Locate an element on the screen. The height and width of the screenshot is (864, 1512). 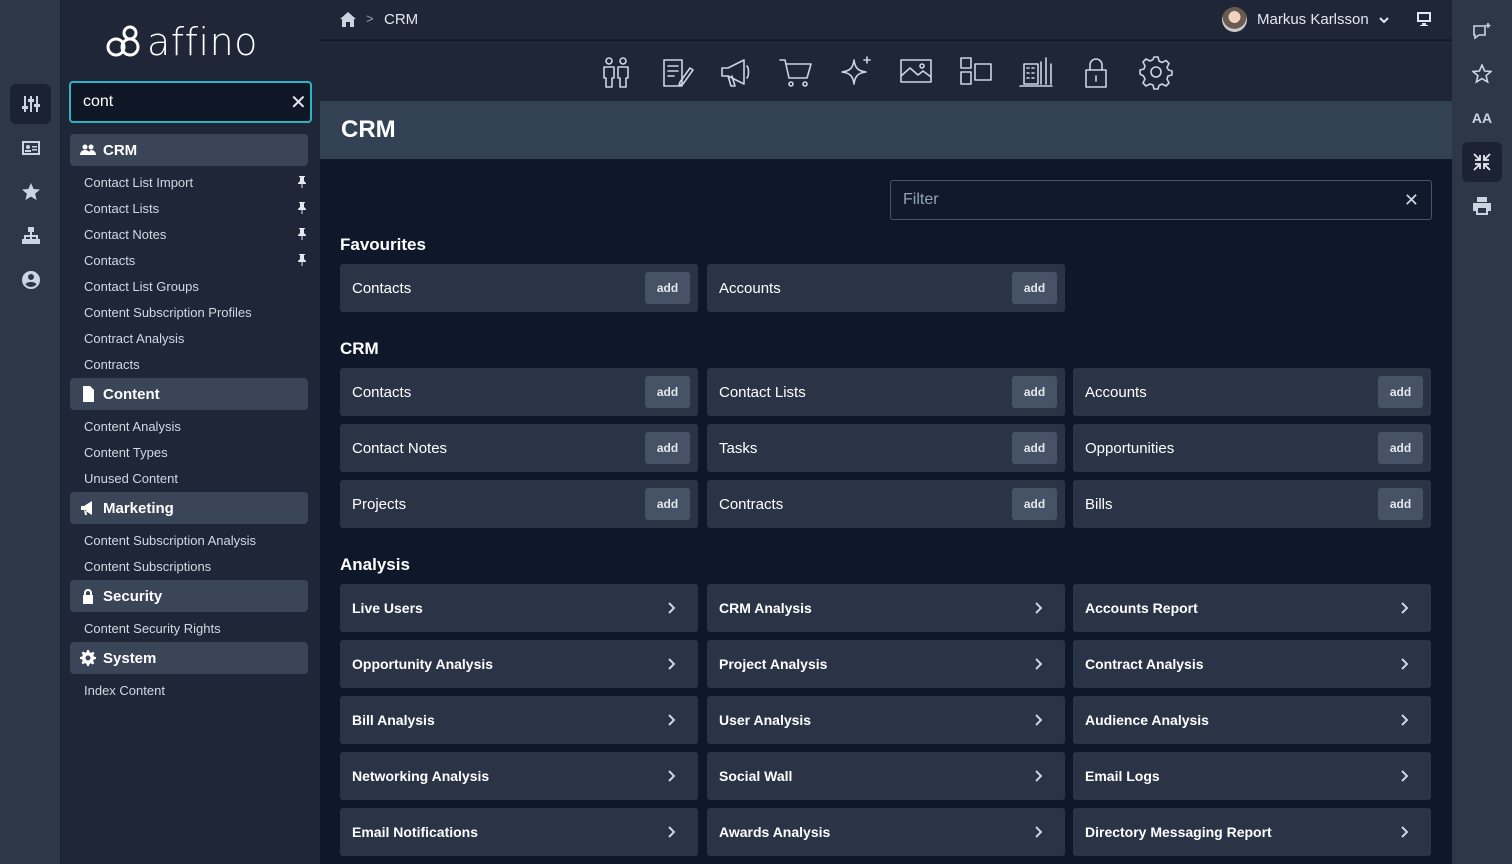
nav-item-content-subscriptions: Content Subscriptions is located at coordinates (196, 566).